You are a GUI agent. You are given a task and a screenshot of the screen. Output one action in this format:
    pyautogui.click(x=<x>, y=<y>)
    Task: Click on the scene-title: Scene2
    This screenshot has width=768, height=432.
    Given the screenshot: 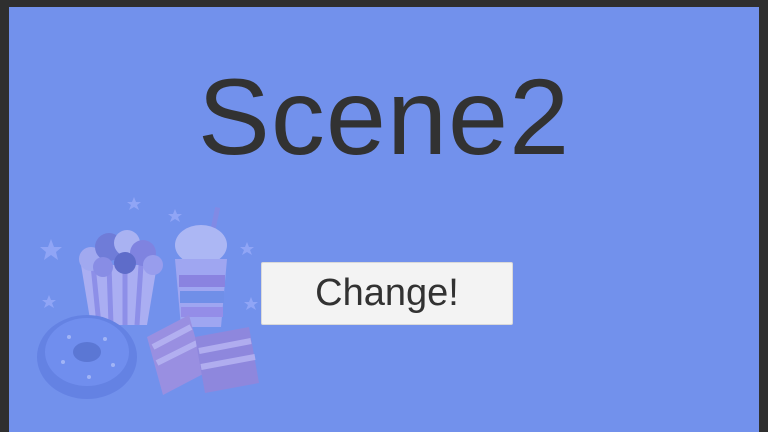 What is the action you would take?
    pyautogui.click(x=384, y=116)
    